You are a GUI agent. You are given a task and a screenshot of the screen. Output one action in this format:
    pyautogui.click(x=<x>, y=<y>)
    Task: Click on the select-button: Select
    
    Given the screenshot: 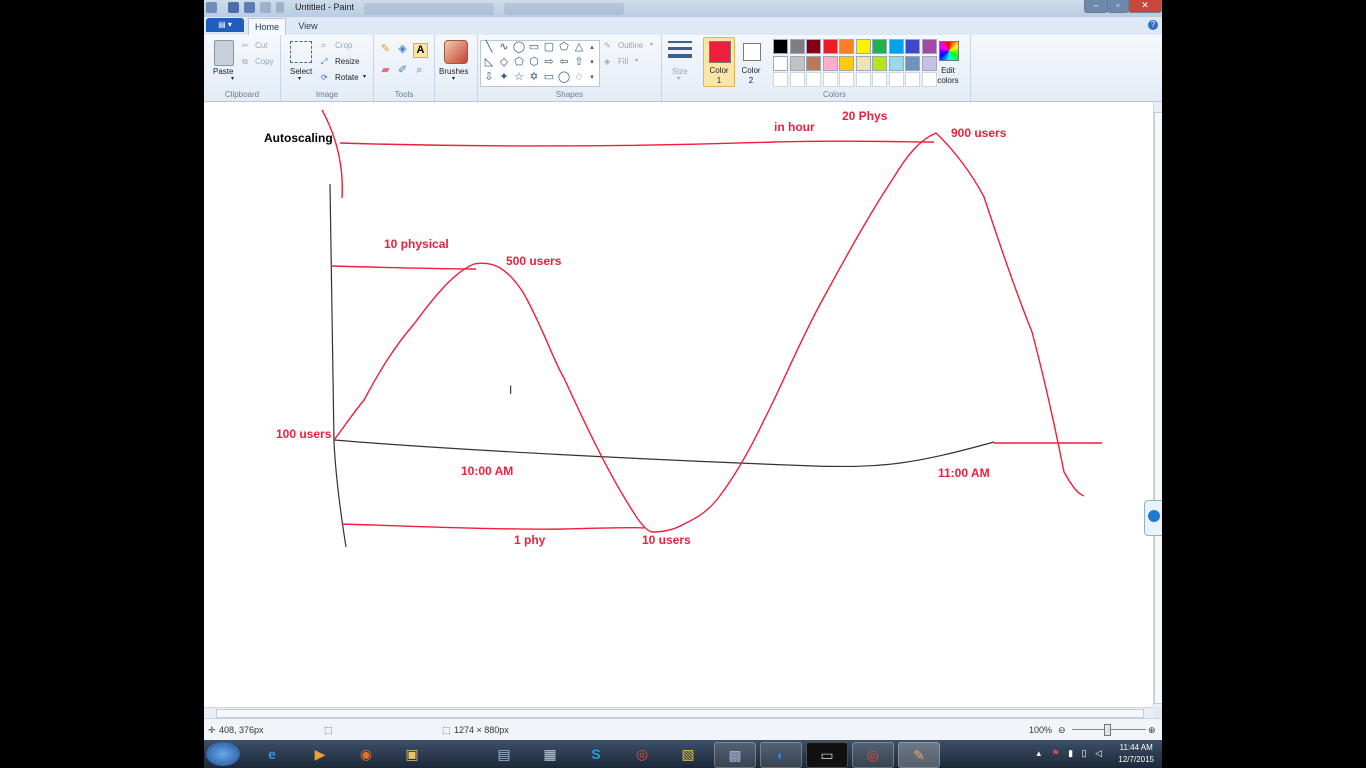 What is the action you would take?
    pyautogui.click(x=301, y=71)
    